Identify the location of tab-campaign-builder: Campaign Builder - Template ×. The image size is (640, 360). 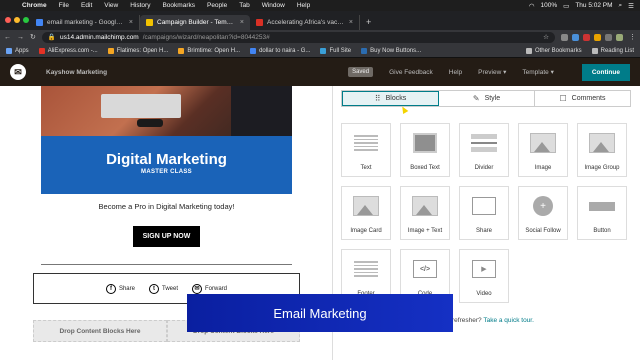
(195, 22).